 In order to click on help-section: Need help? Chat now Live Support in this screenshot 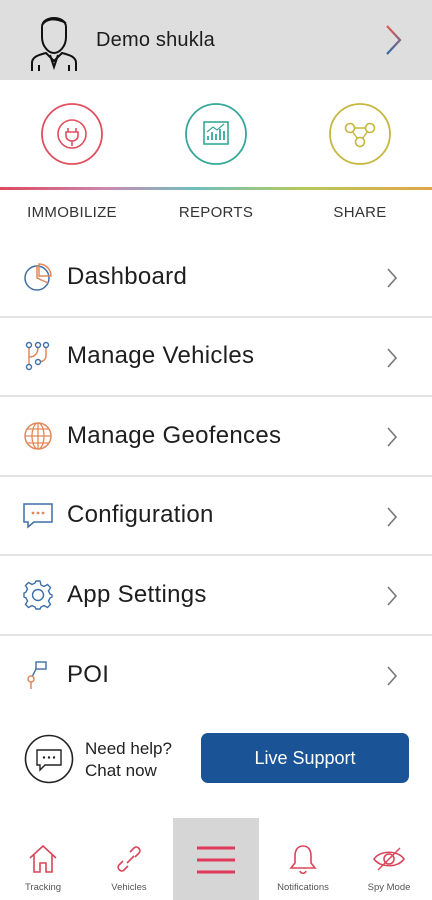, I will do `click(216, 760)`.